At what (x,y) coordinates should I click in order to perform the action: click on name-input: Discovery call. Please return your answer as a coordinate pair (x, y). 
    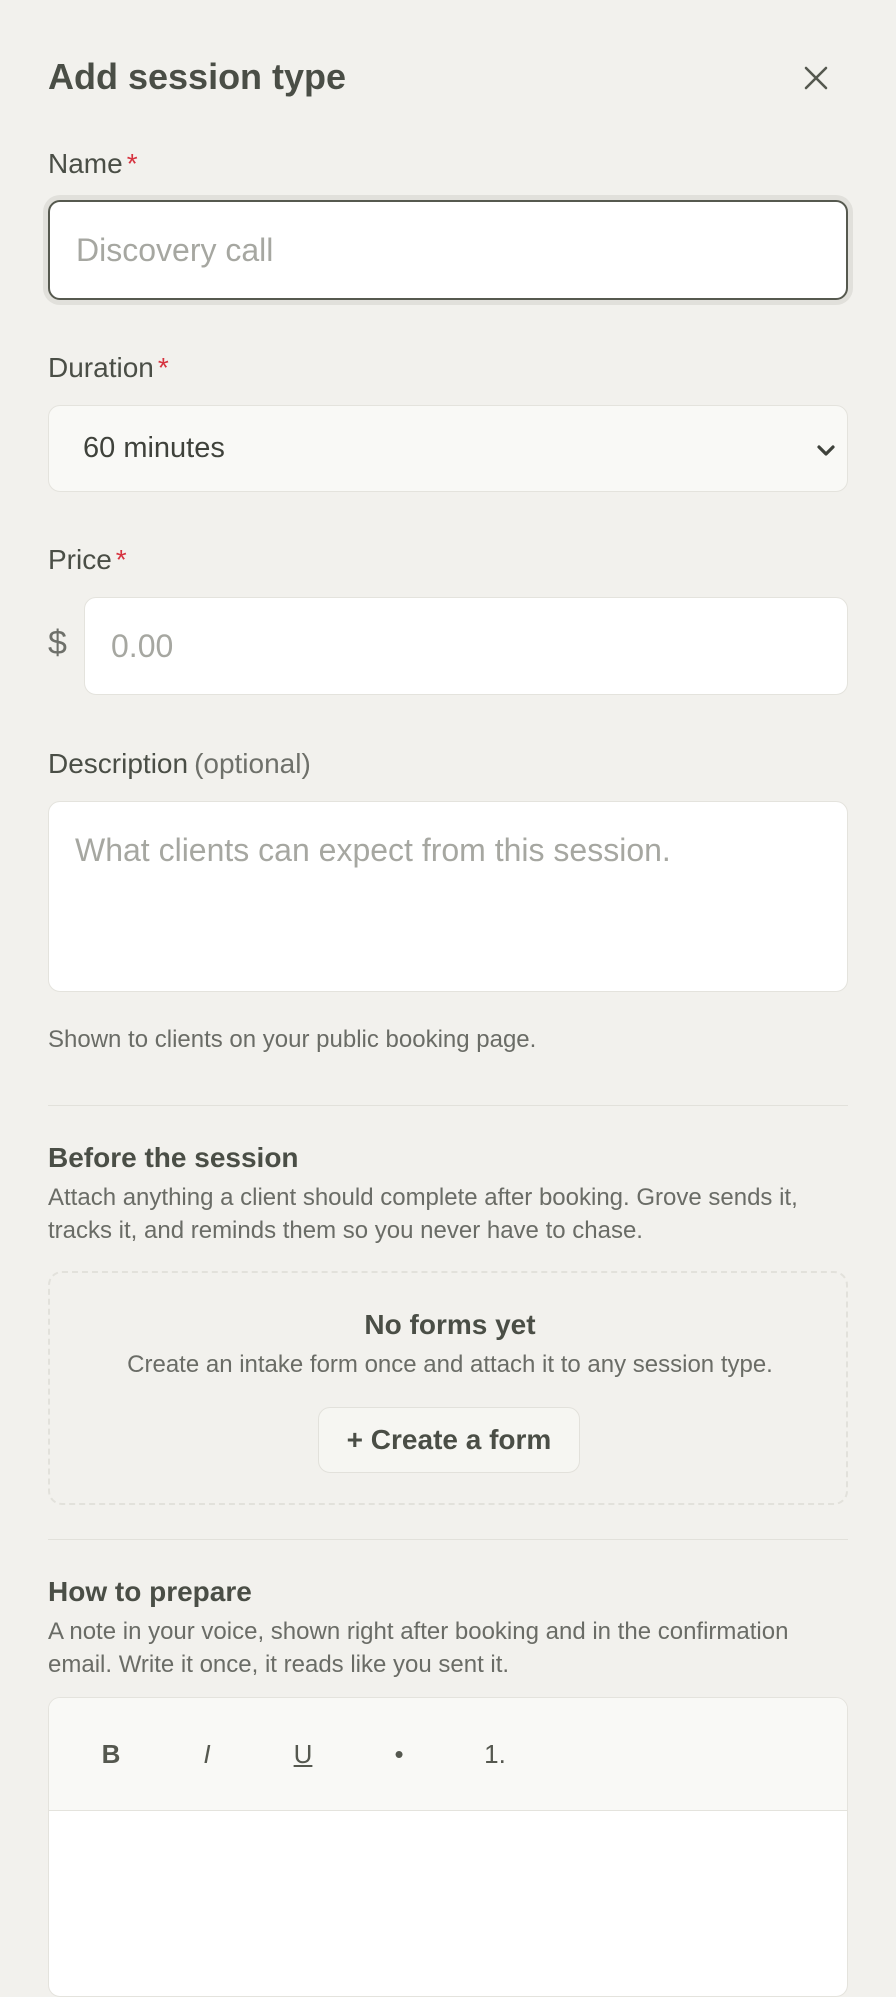
    Looking at the image, I should click on (448, 250).